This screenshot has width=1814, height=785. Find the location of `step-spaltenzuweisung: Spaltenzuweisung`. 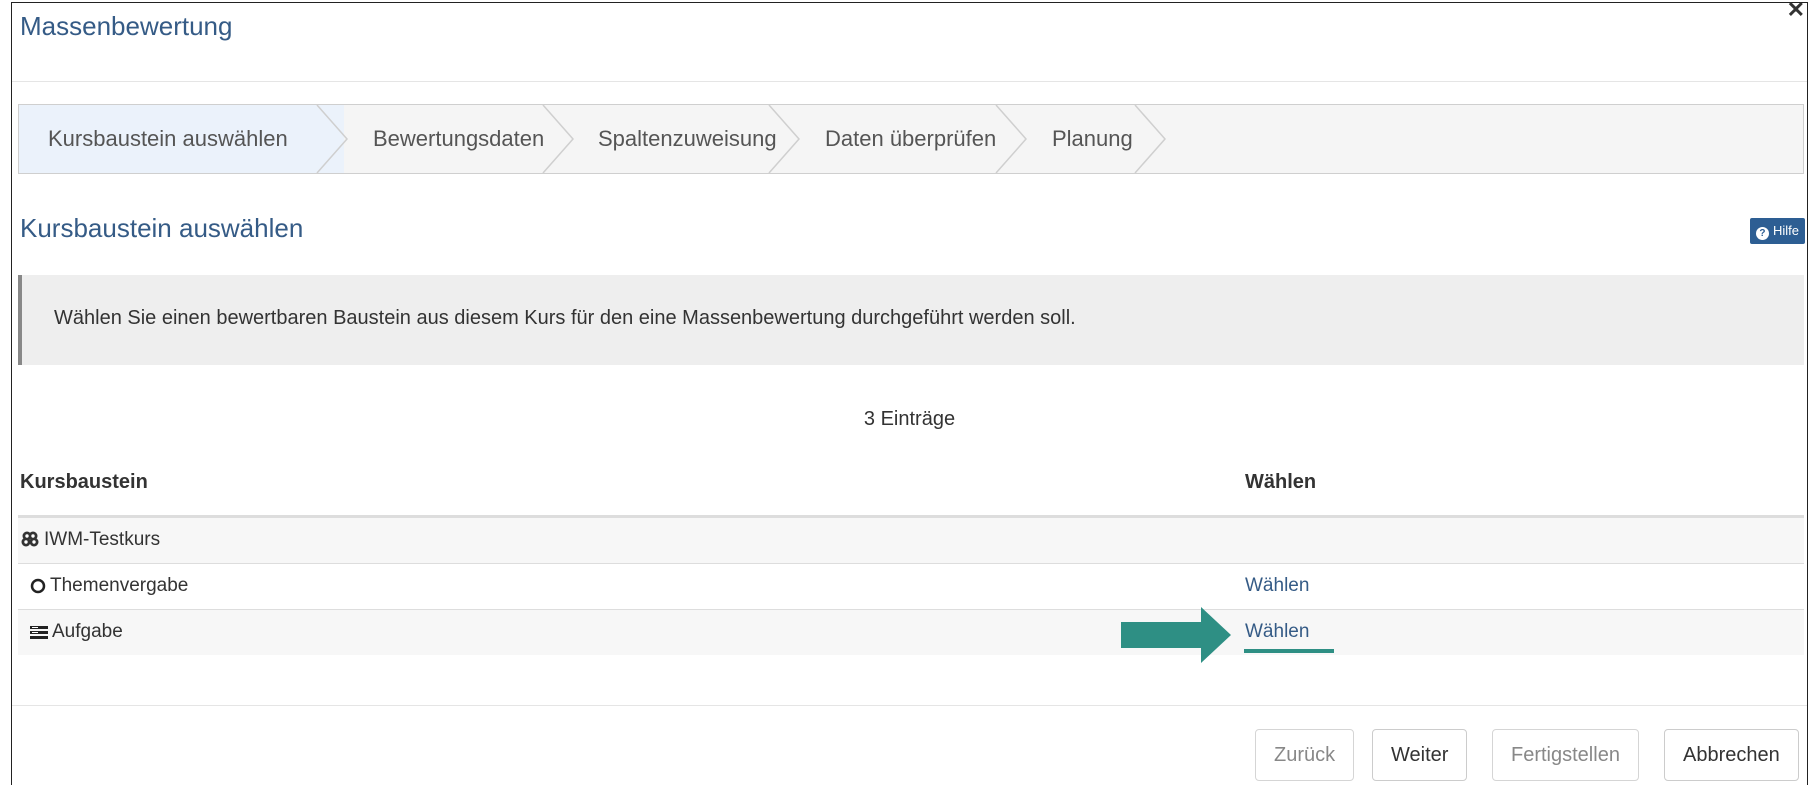

step-spaltenzuweisung: Spaltenzuweisung is located at coordinates (687, 139).